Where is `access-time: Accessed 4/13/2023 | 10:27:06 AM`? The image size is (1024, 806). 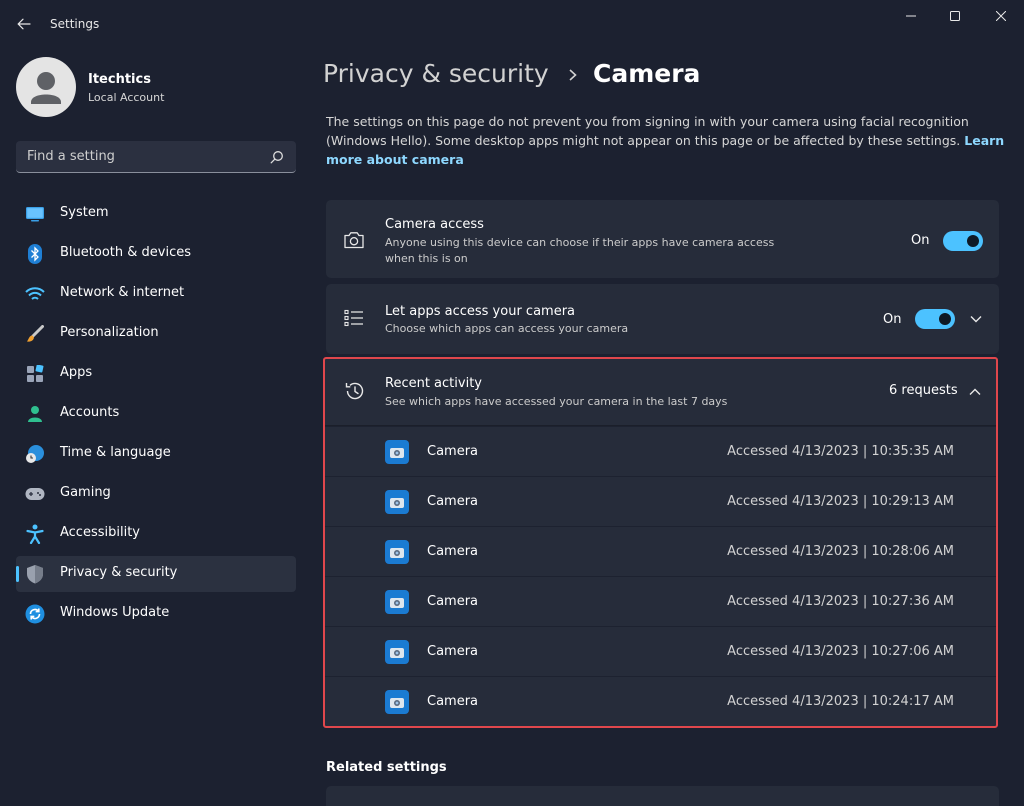
access-time: Accessed 4/13/2023 | 10:27:06 AM is located at coordinates (840, 651).